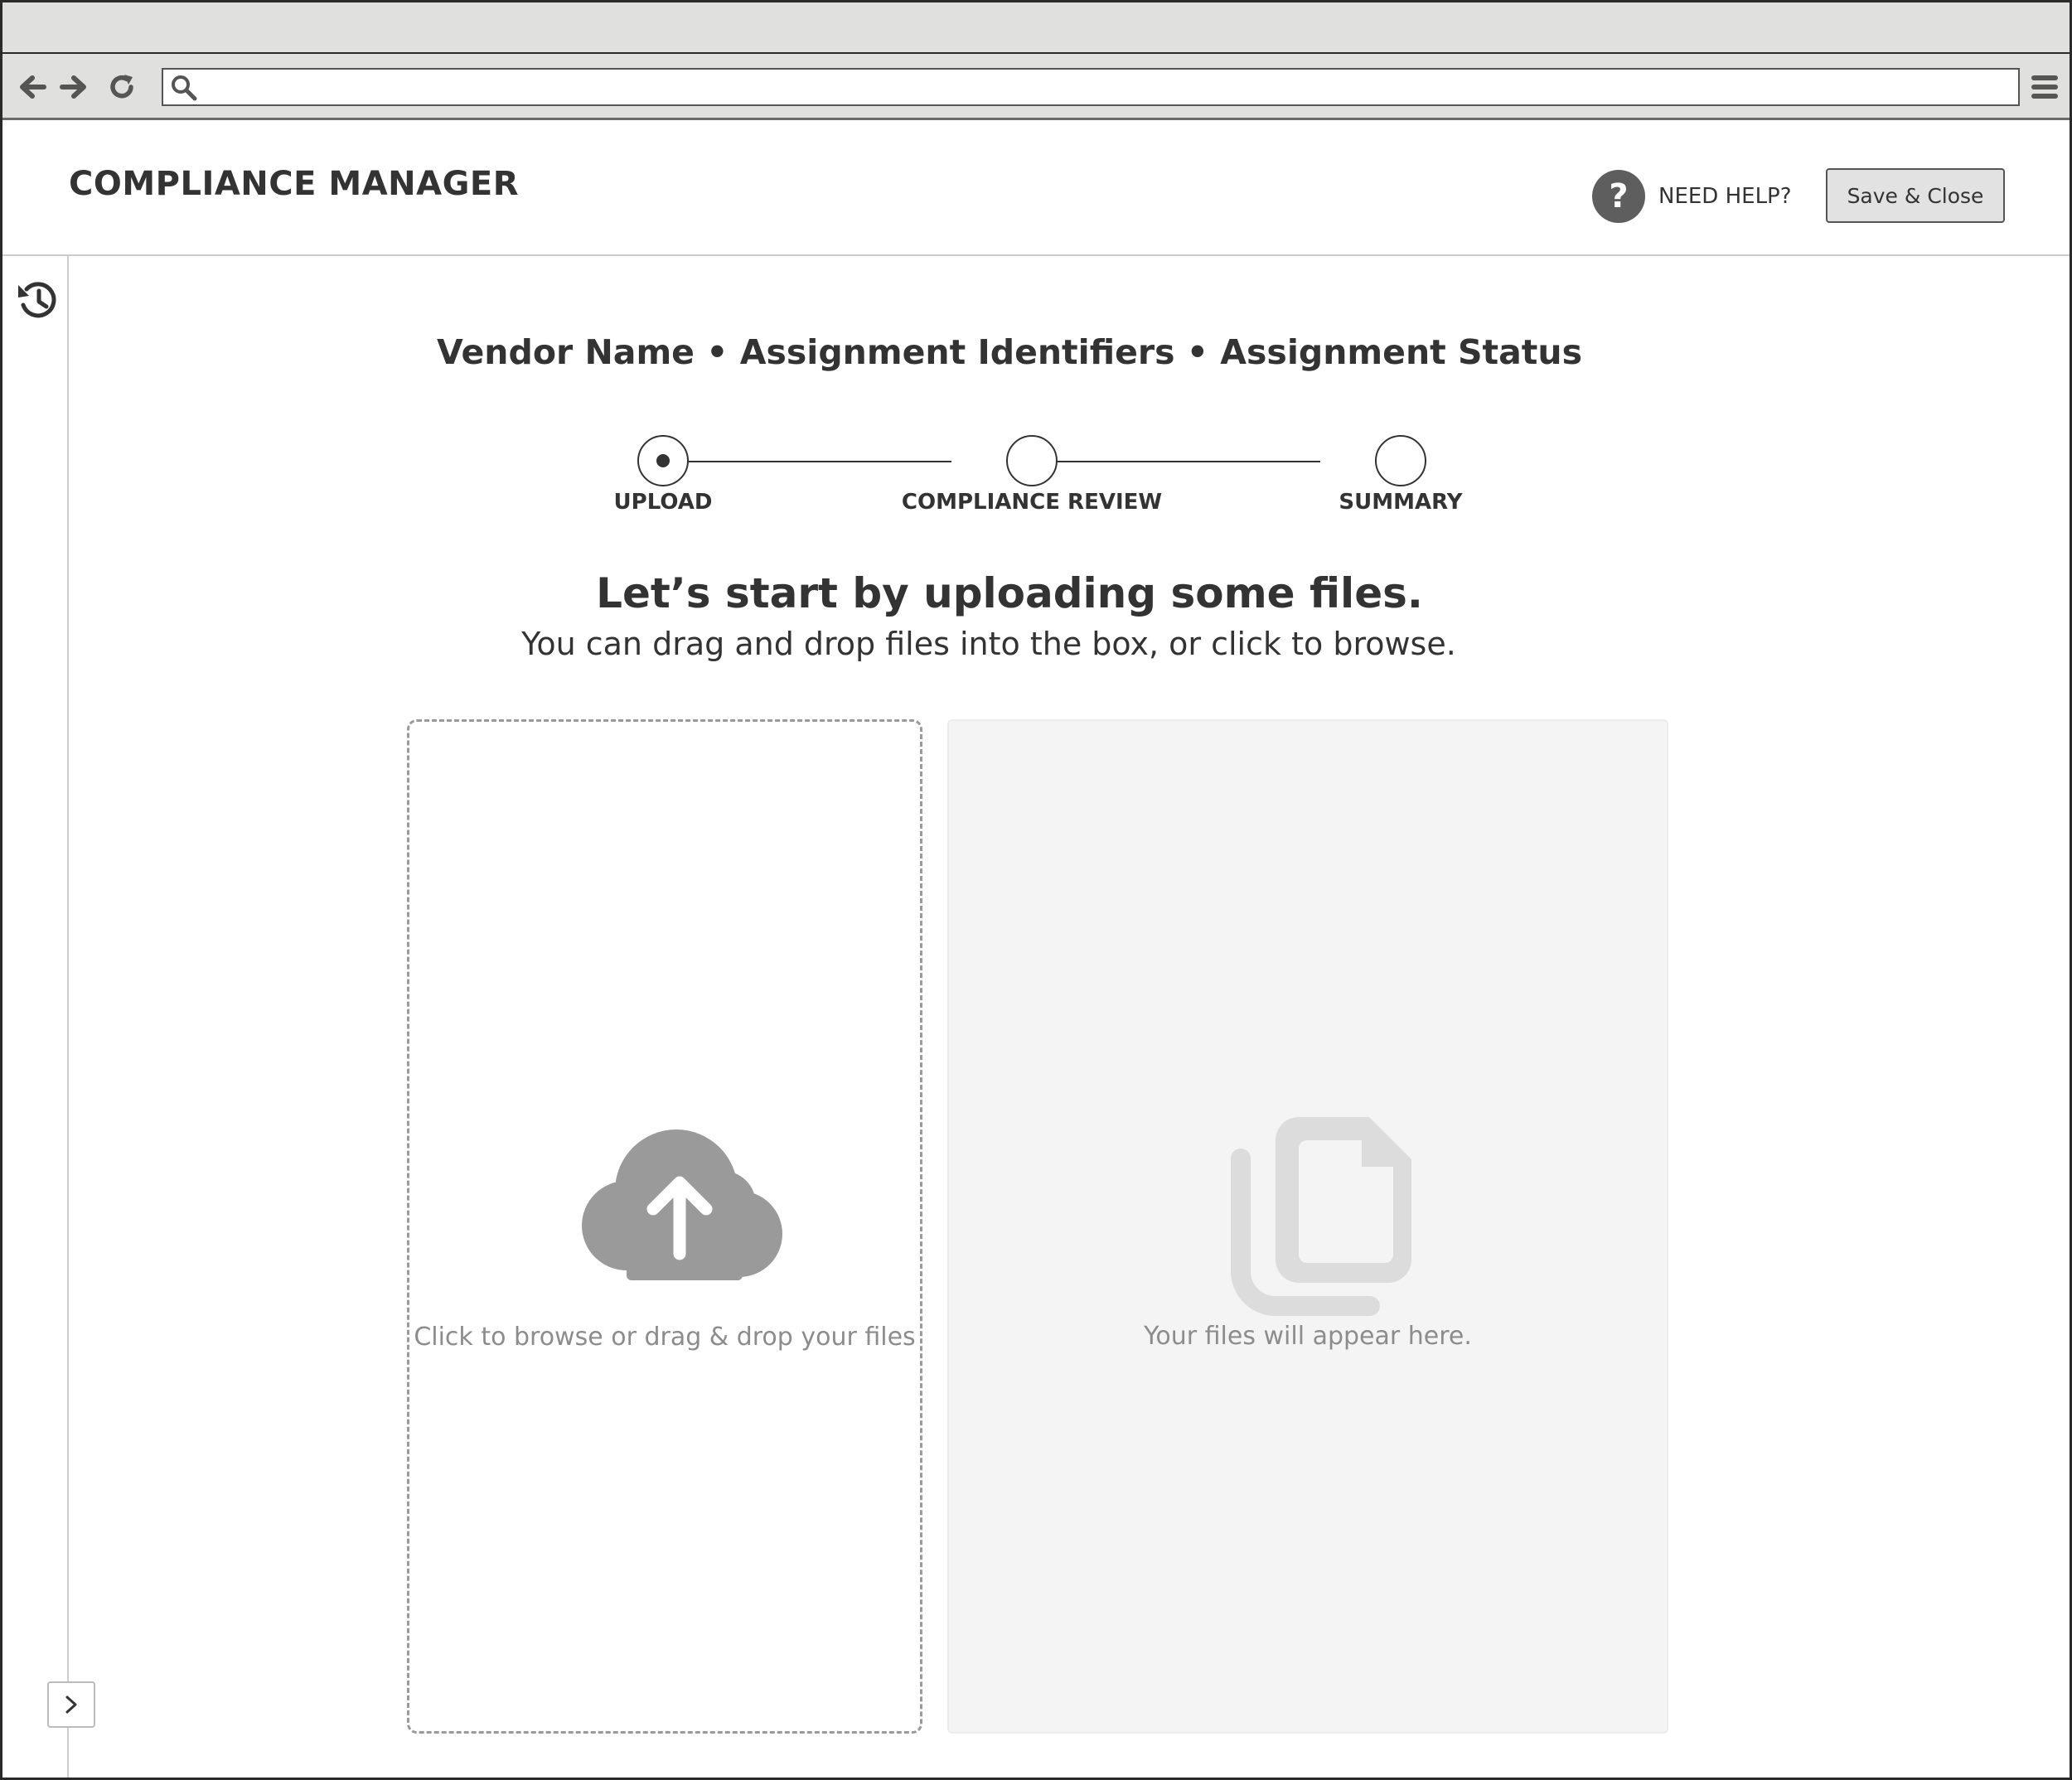 The image size is (2072, 1780). I want to click on app-title: COMPLIANCE MANAGER, so click(294, 184).